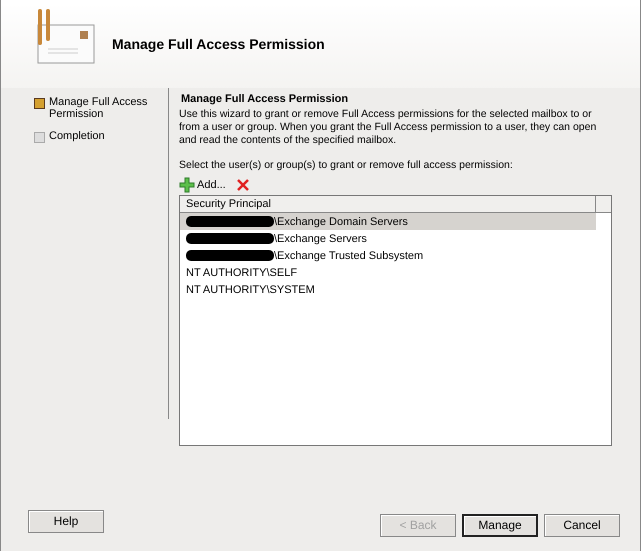 The image size is (641, 551). I want to click on list-row: \Exchange Domain Servers, so click(388, 221).